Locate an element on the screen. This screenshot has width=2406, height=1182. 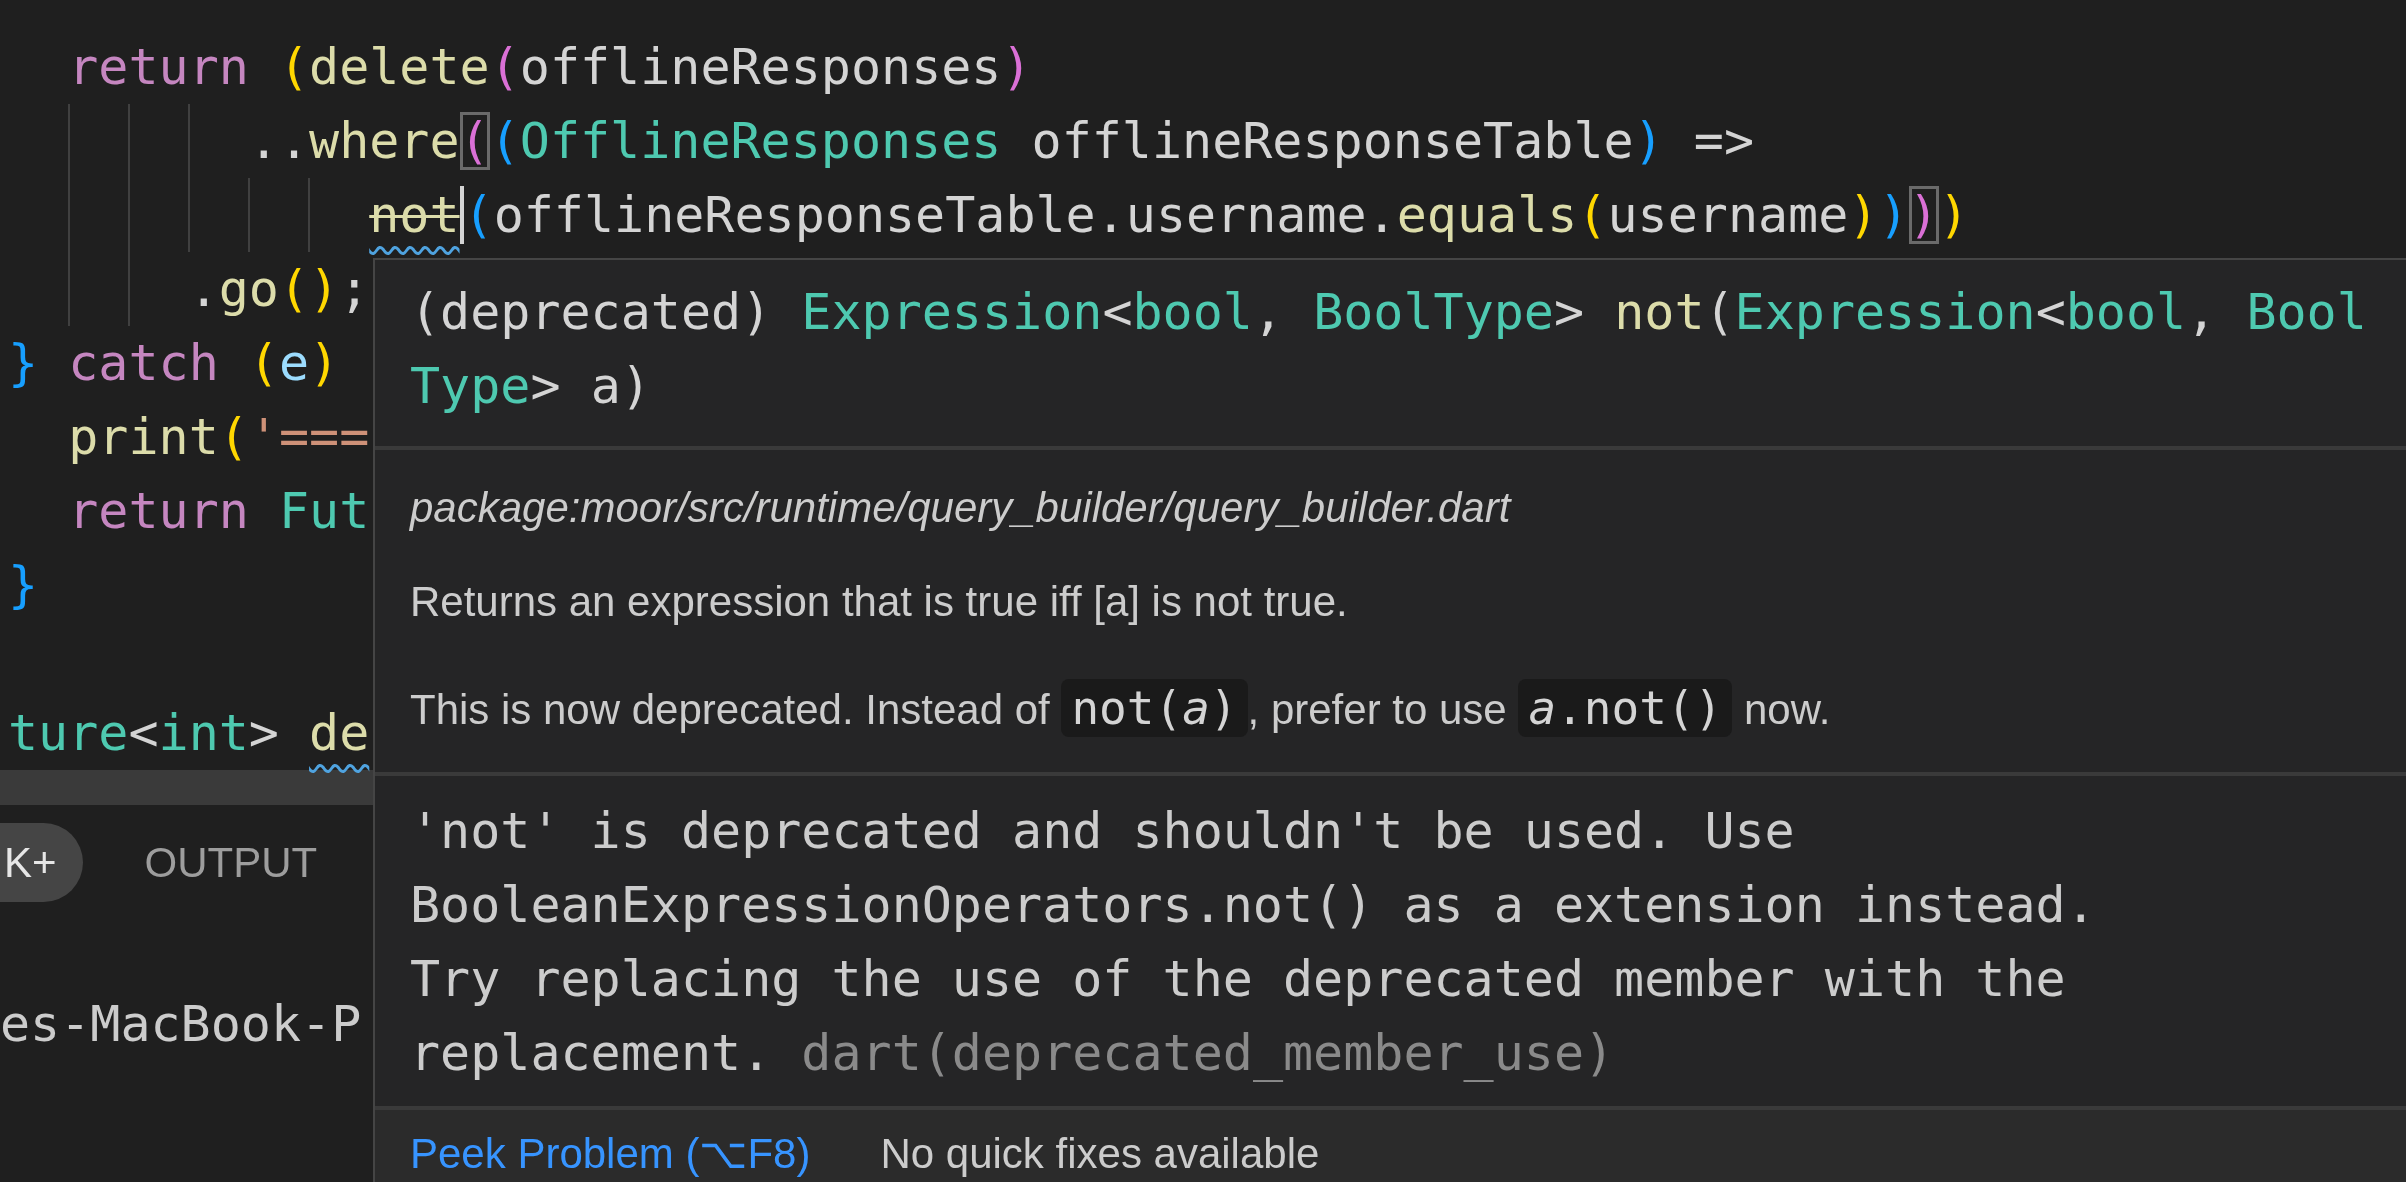
source-path: package:moor/src/runtime/query_builder/query_builder.dart is located at coordinates (961, 508).